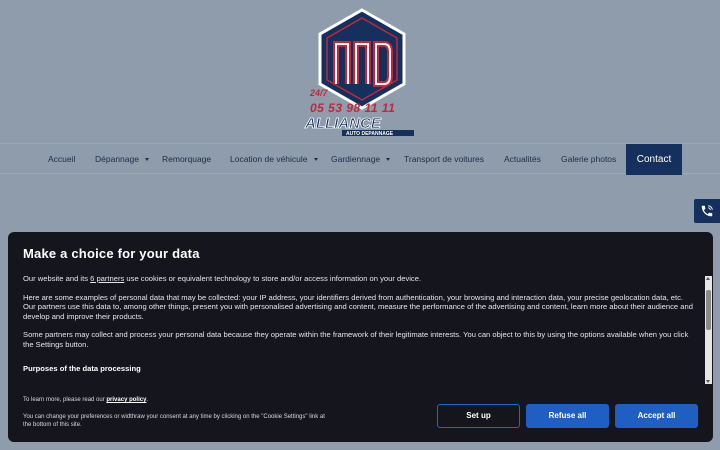  What do you see at coordinates (567, 416) in the screenshot?
I see `refuse-all-button: Refuse all` at bounding box center [567, 416].